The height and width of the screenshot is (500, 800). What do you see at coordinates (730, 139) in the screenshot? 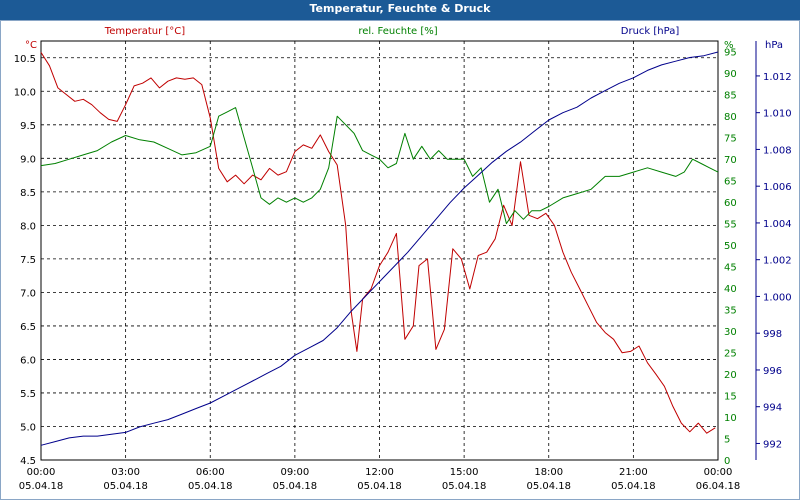
I see `humidity-tick-label: 75` at bounding box center [730, 139].